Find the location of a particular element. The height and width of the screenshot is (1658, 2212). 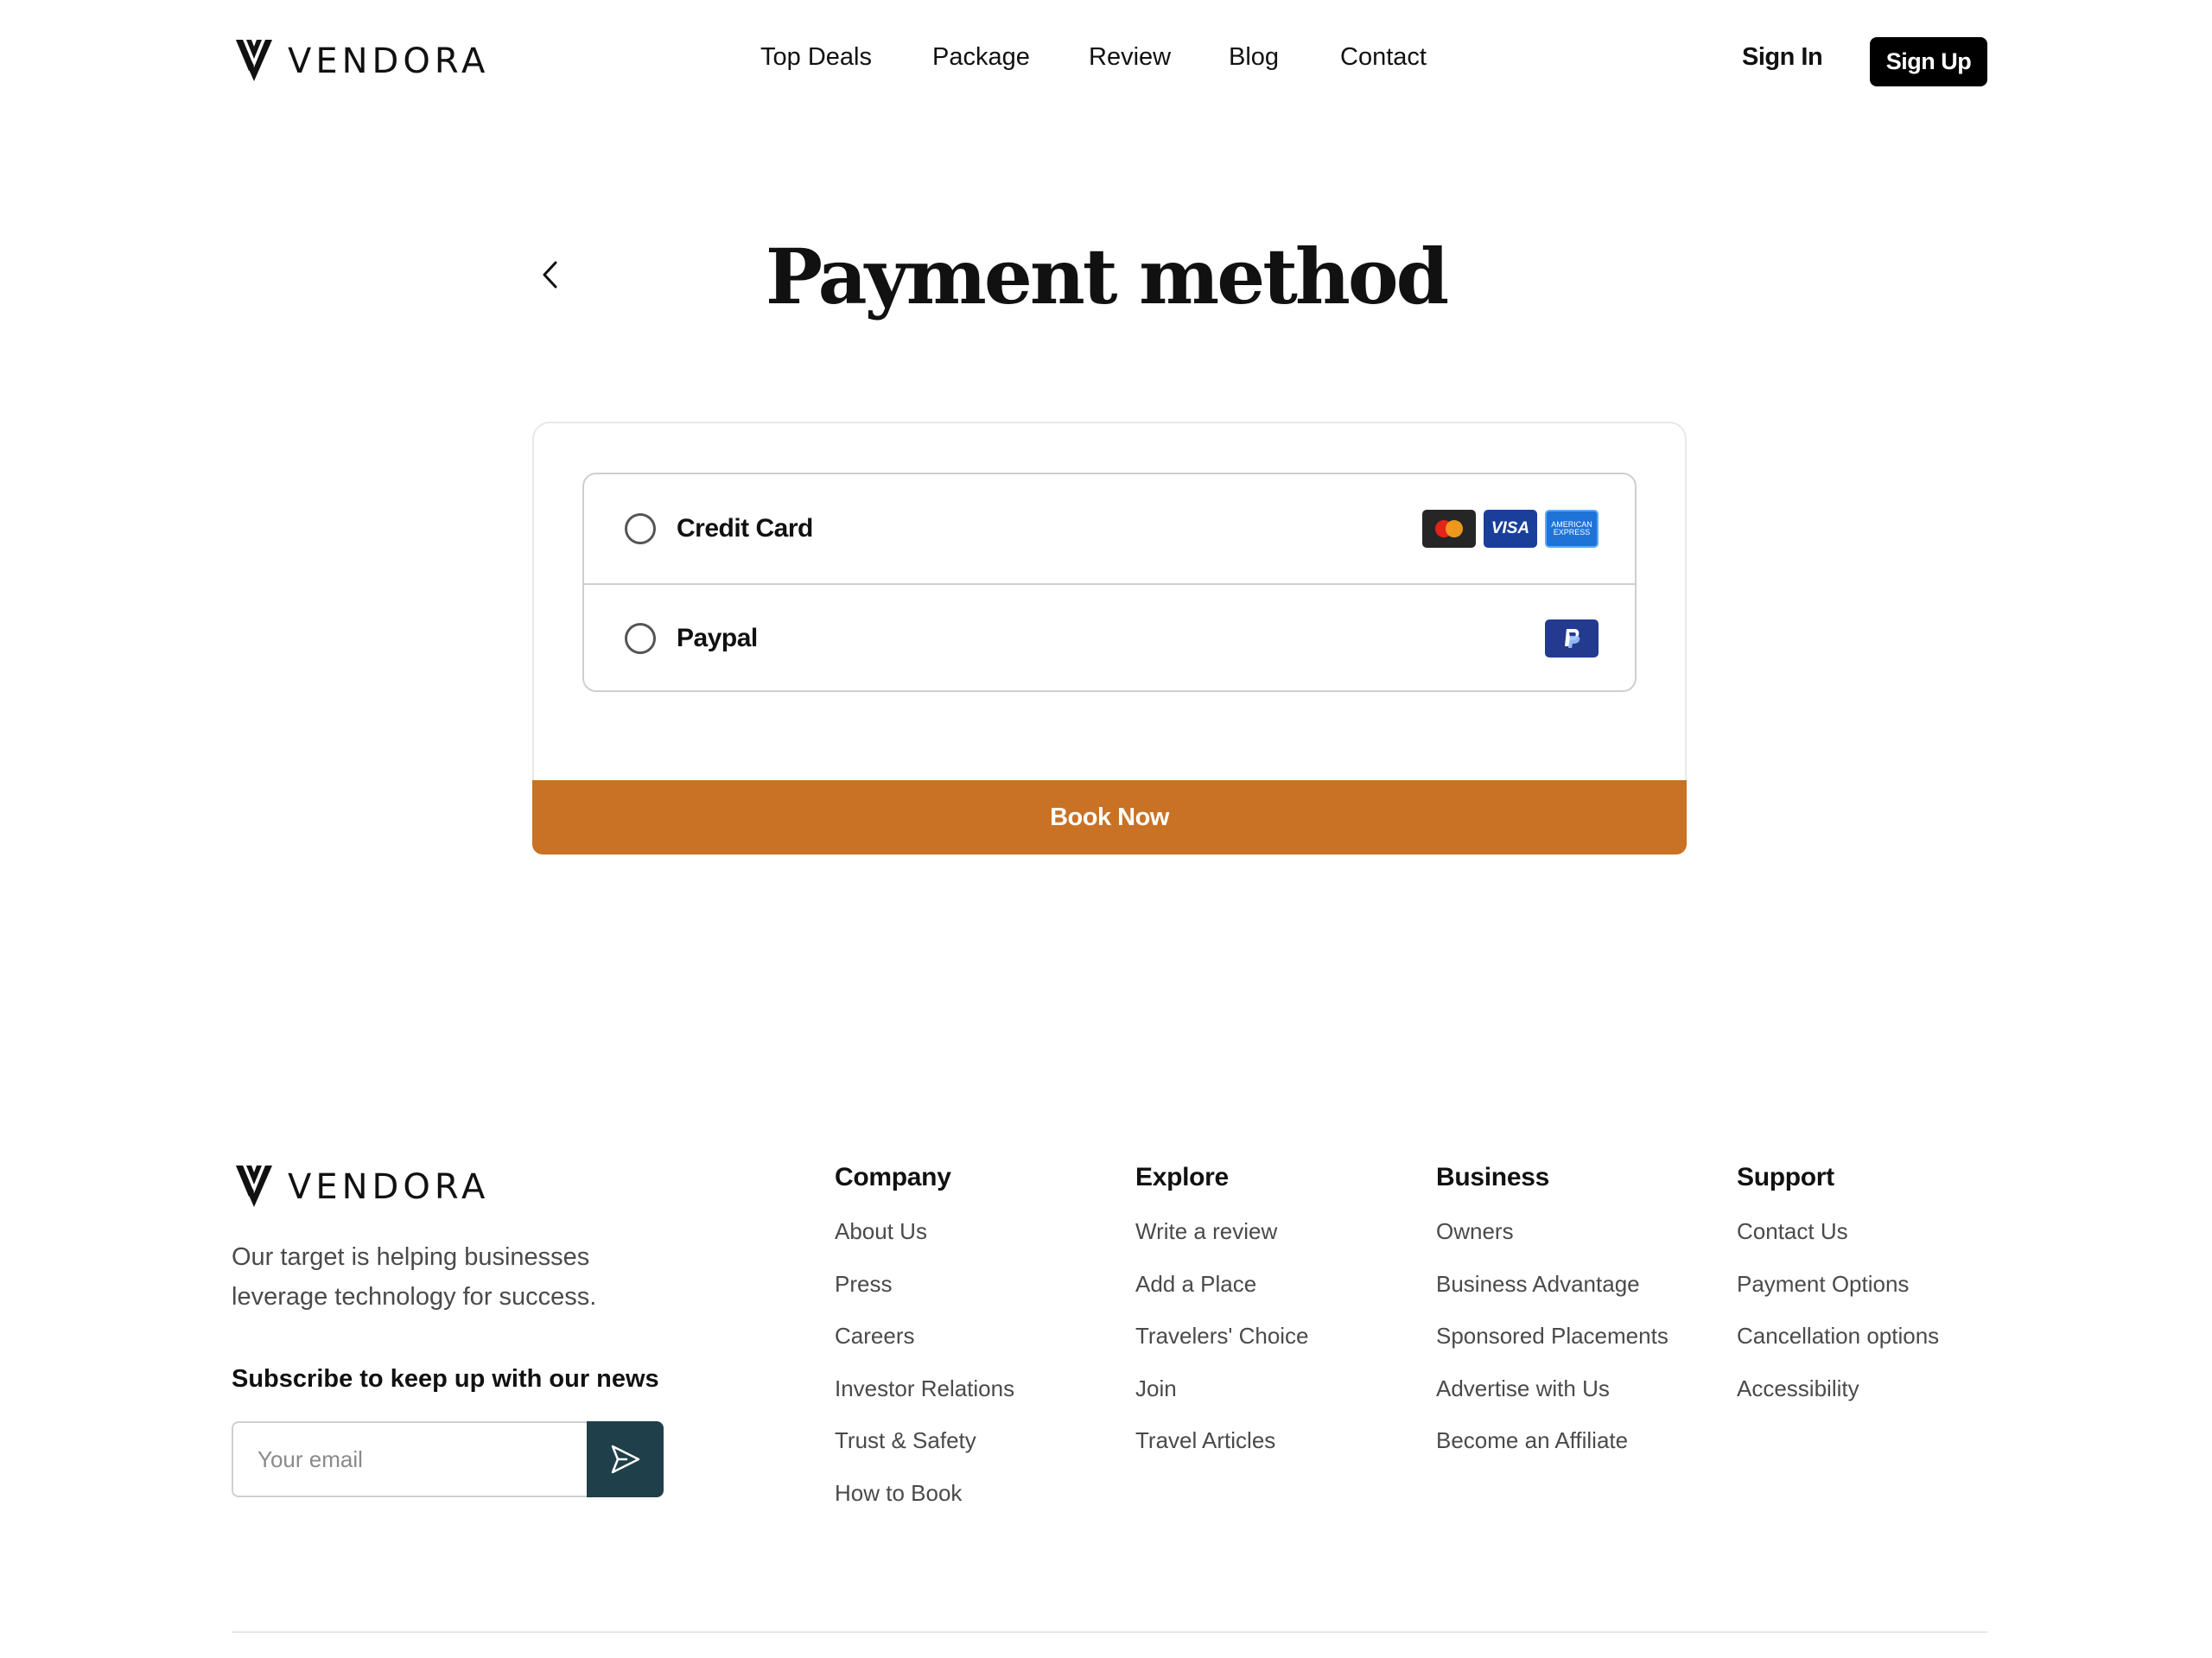

footer-link: Become an Affiliate is located at coordinates (1552, 1453).